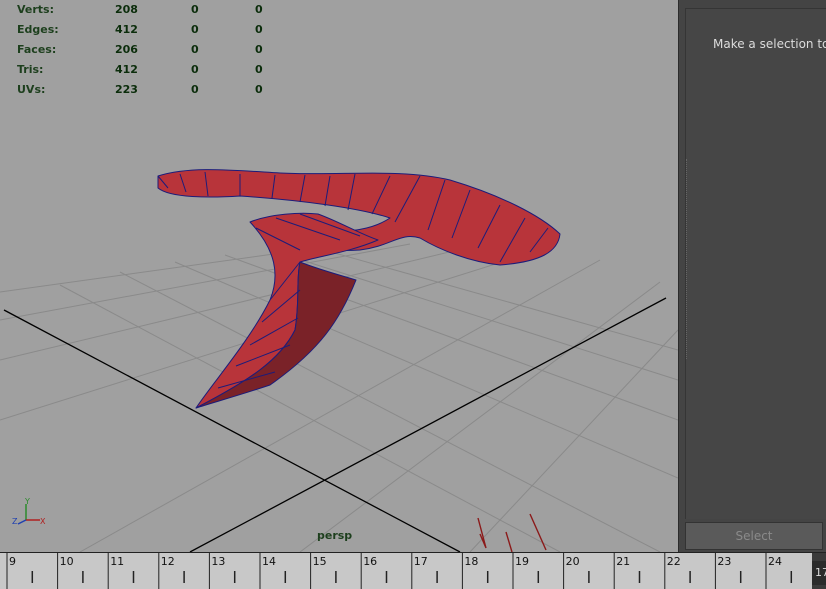 The width and height of the screenshot is (826, 589). Describe the element at coordinates (320, 561) in the screenshot. I see `timeline-tick-label: 15` at that location.